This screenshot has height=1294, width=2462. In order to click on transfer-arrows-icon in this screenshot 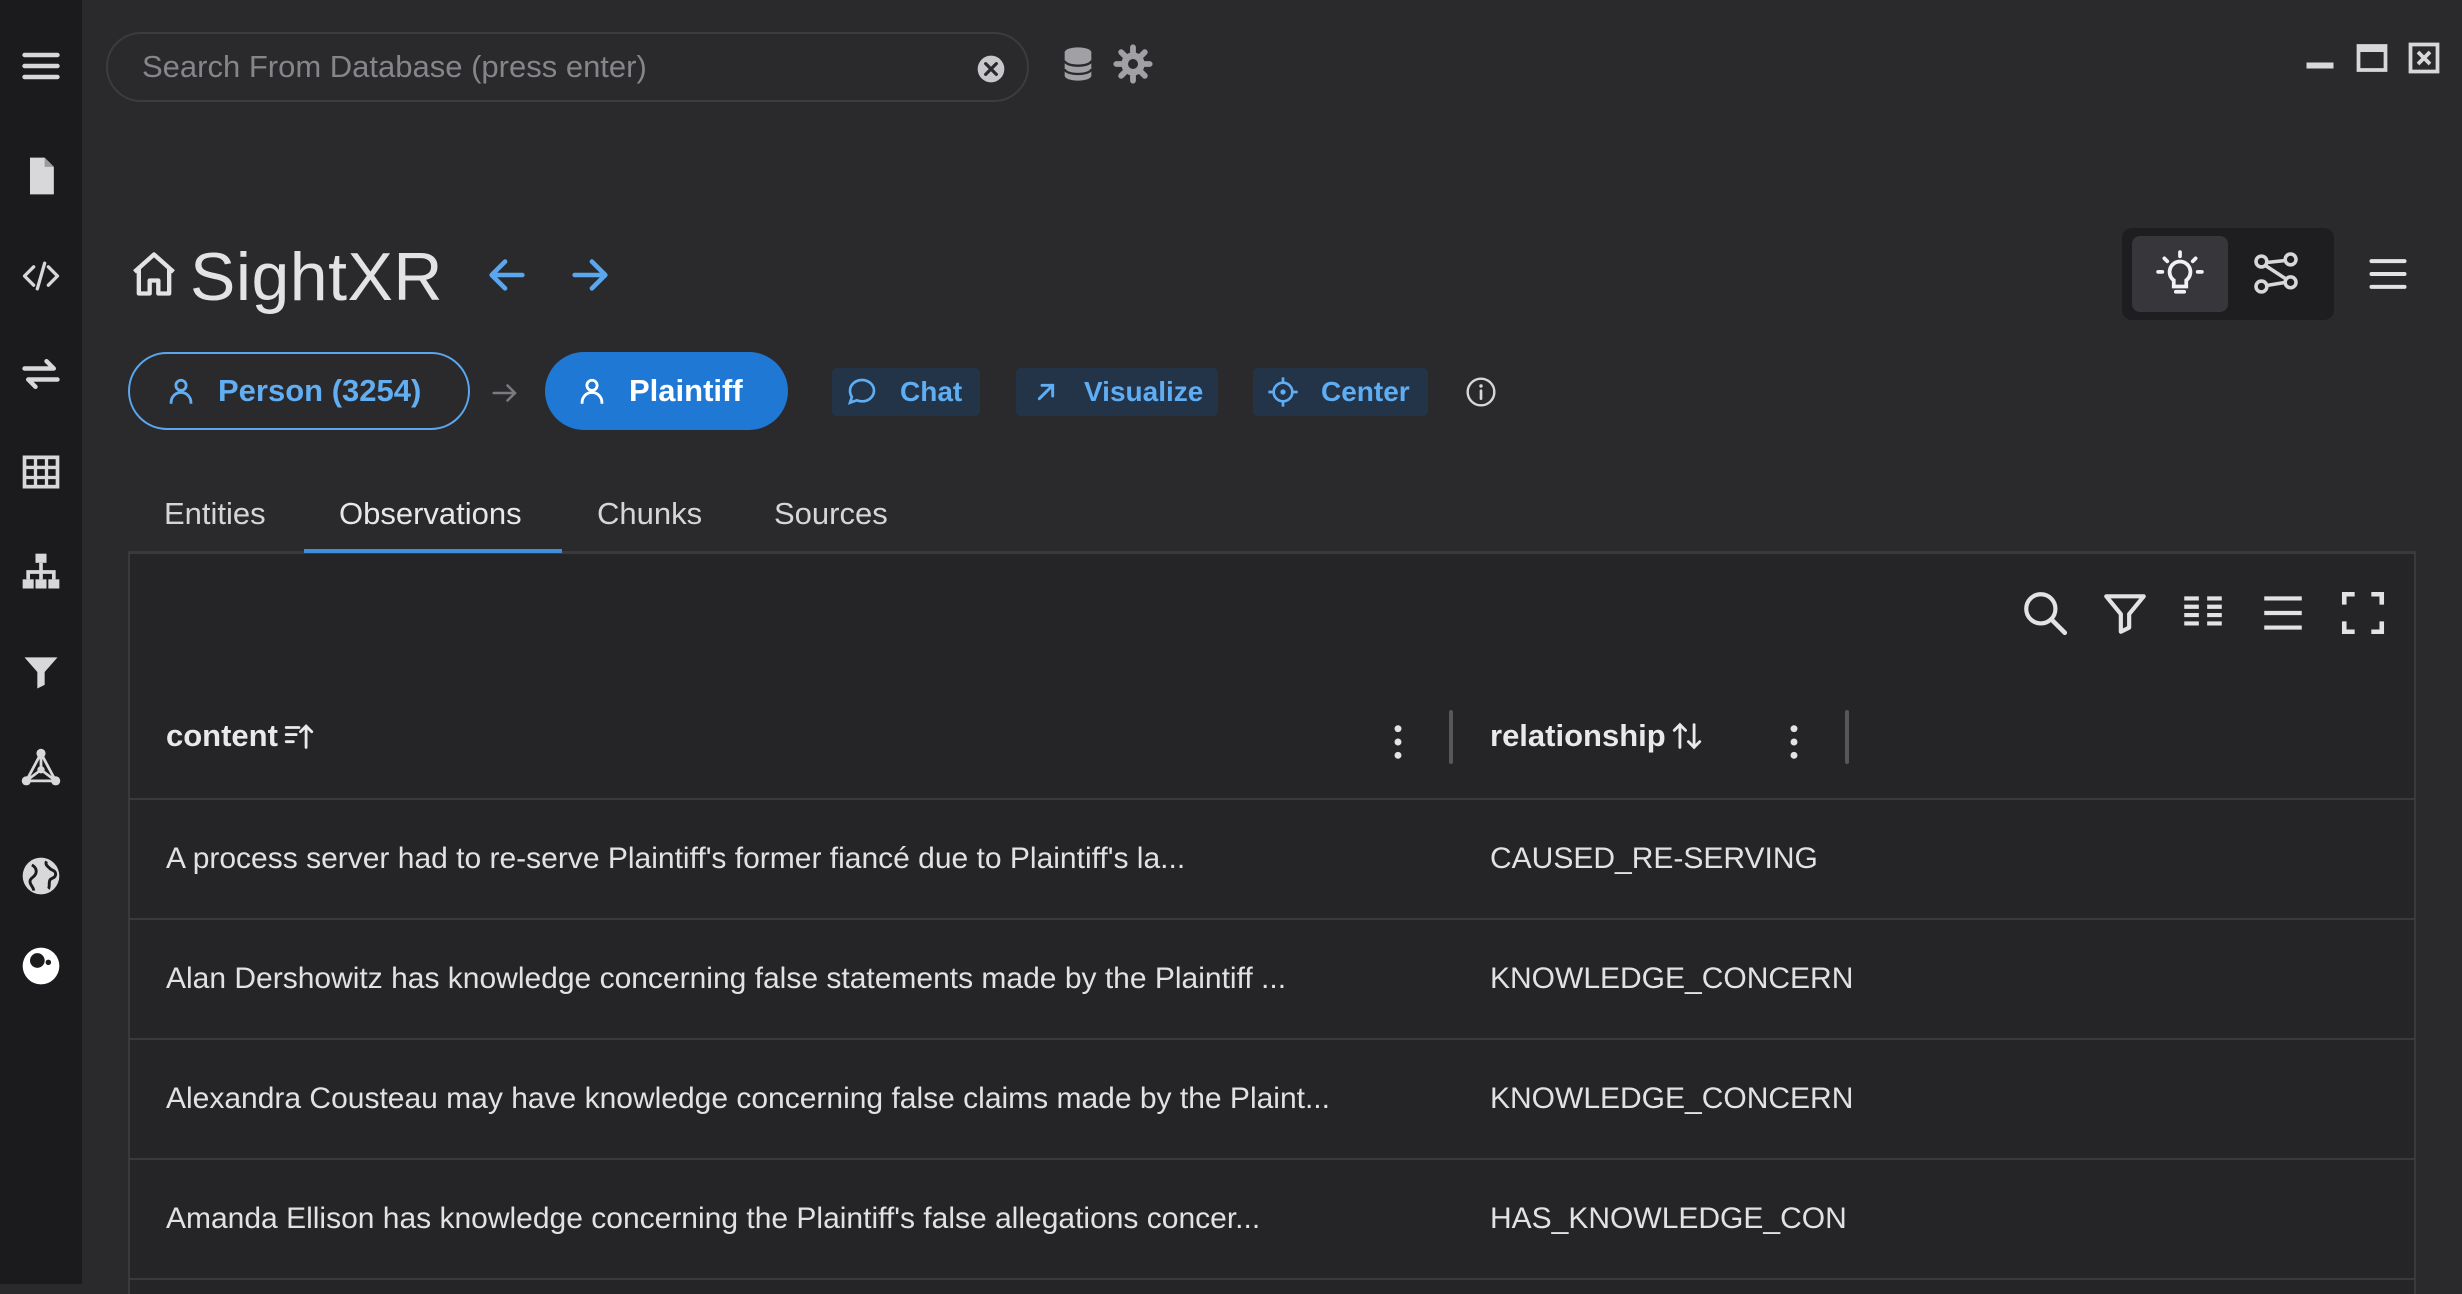, I will do `click(41, 374)`.